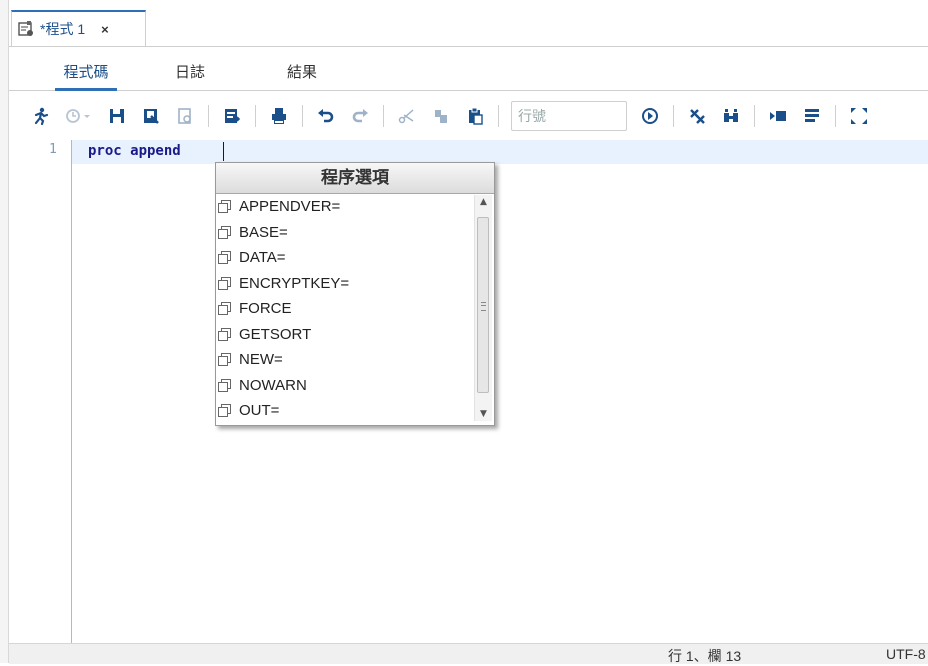  What do you see at coordinates (906, 654) in the screenshot?
I see `encoding-label: UTF-8` at bounding box center [906, 654].